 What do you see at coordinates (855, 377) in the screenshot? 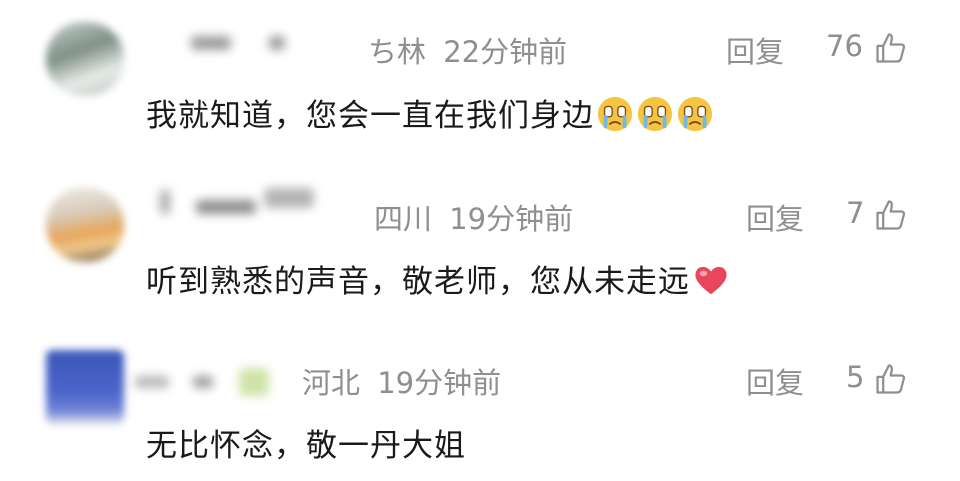
I see `like-count: 5` at bounding box center [855, 377].